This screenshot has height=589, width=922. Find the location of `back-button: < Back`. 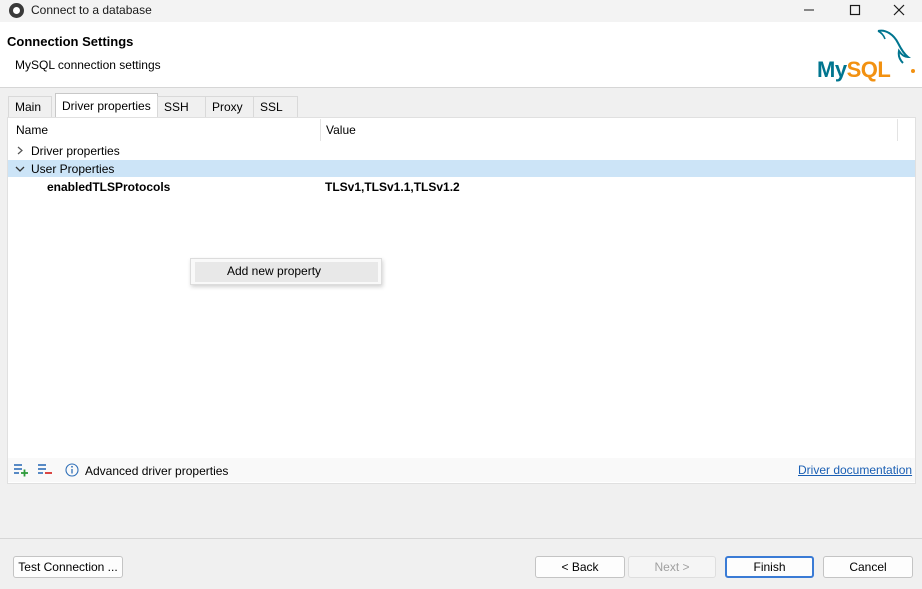

back-button: < Back is located at coordinates (580, 567).